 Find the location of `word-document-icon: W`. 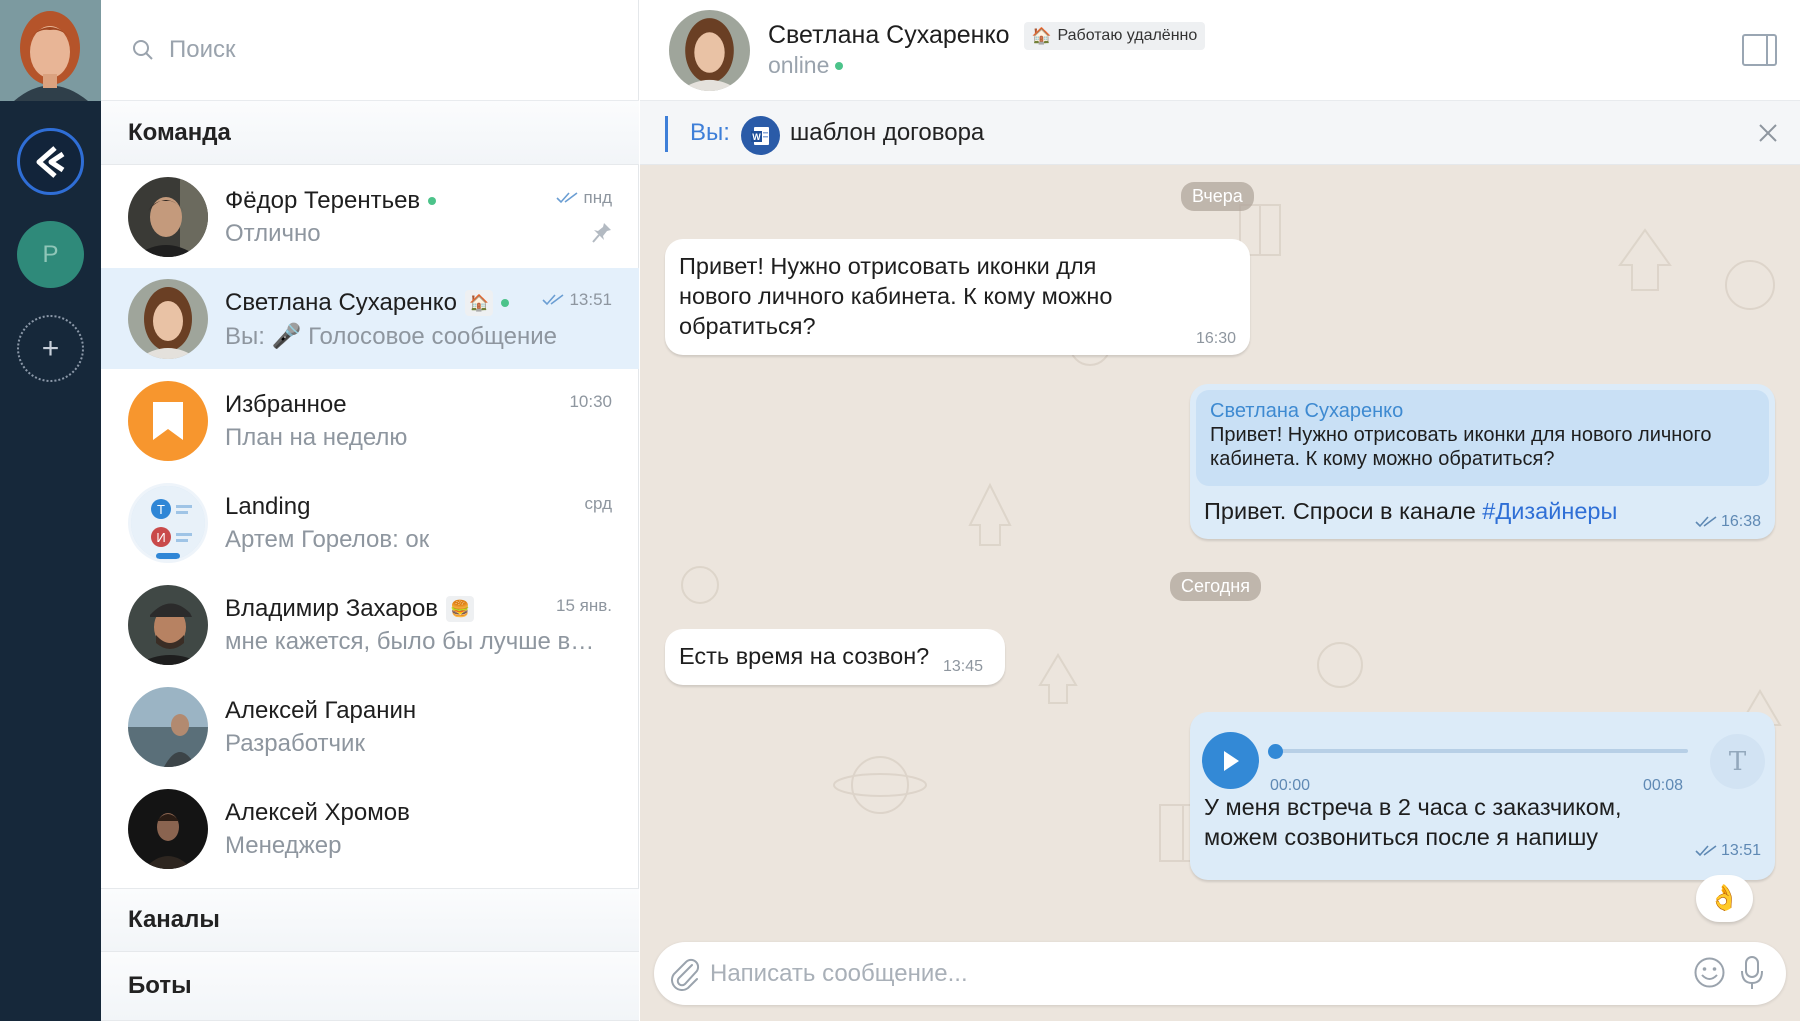

word-document-icon: W is located at coordinates (760, 135).